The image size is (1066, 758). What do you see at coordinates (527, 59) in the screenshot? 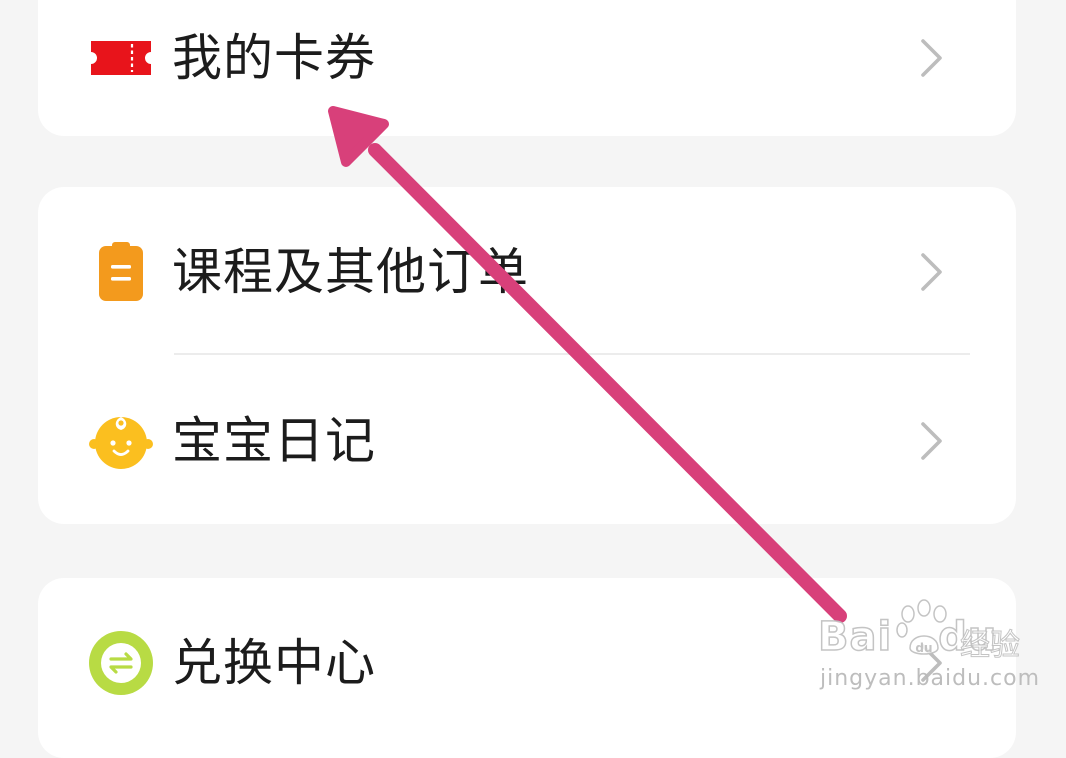
I see `menu-item-my-coupons: 我的卡券` at bounding box center [527, 59].